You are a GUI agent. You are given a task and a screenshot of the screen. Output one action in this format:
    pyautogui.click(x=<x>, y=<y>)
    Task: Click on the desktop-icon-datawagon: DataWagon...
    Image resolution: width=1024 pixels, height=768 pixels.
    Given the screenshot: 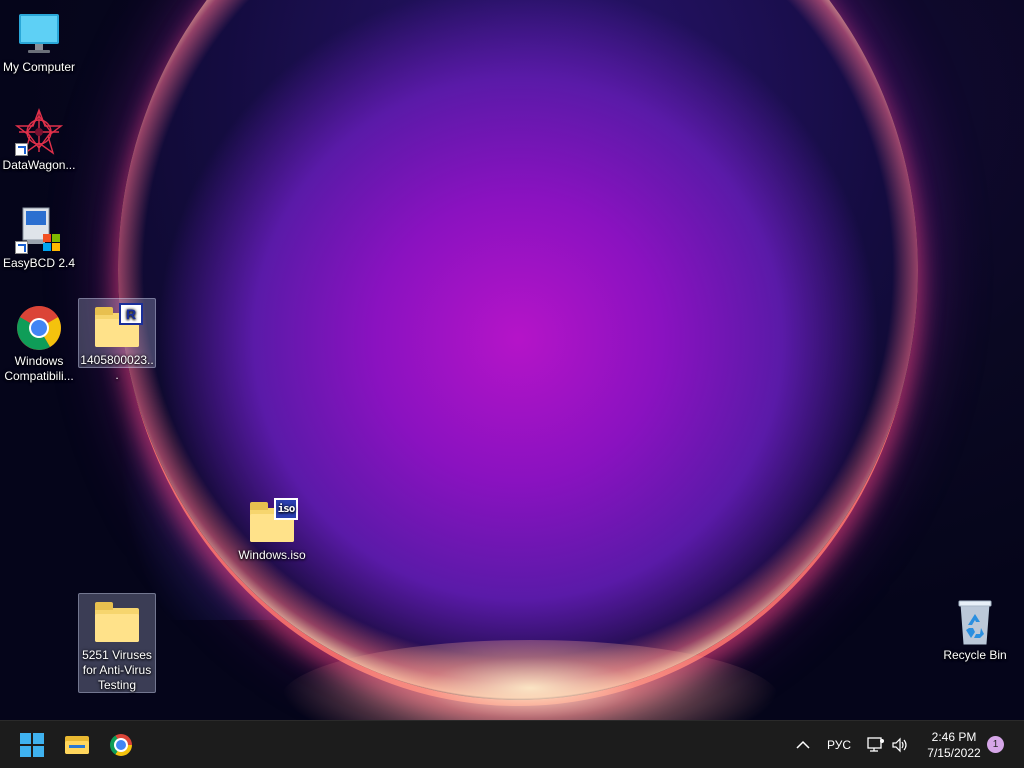 What is the action you would take?
    pyautogui.click(x=39, y=138)
    